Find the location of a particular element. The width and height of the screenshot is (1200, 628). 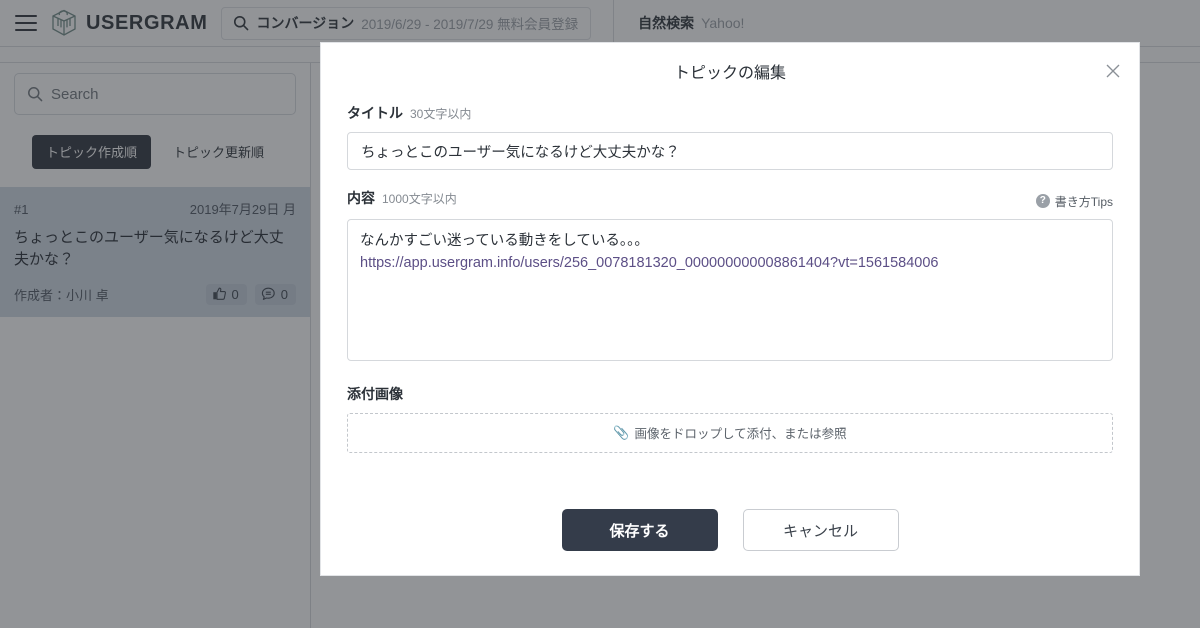

writing-tips-link: ? 書き方Tips is located at coordinates (1074, 201).